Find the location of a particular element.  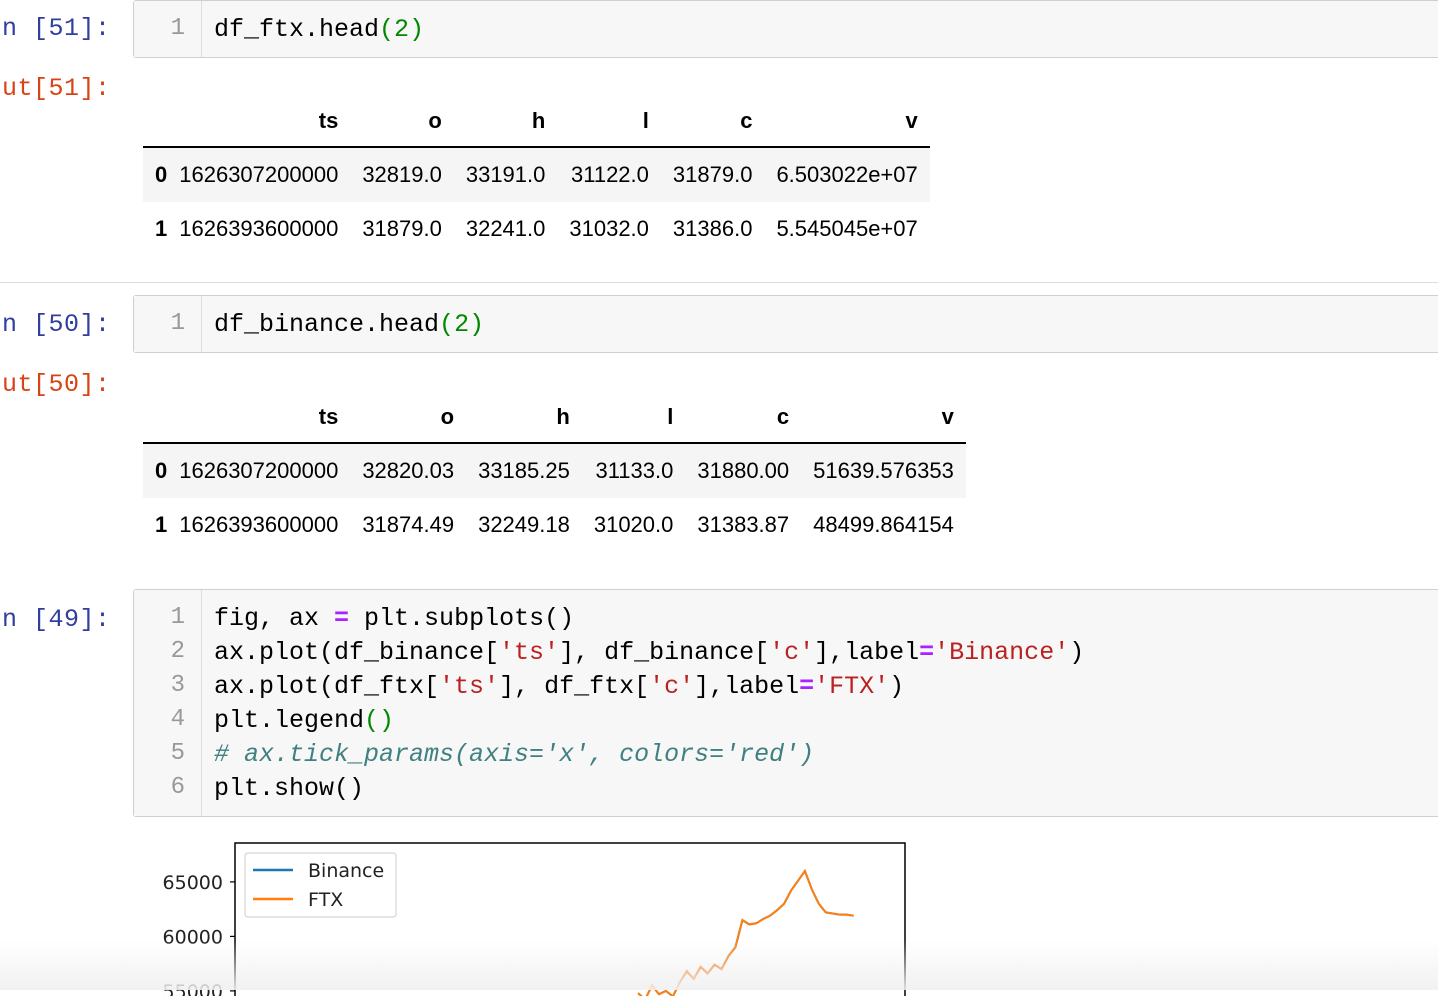

line-number: 3 is located at coordinates (177, 685).